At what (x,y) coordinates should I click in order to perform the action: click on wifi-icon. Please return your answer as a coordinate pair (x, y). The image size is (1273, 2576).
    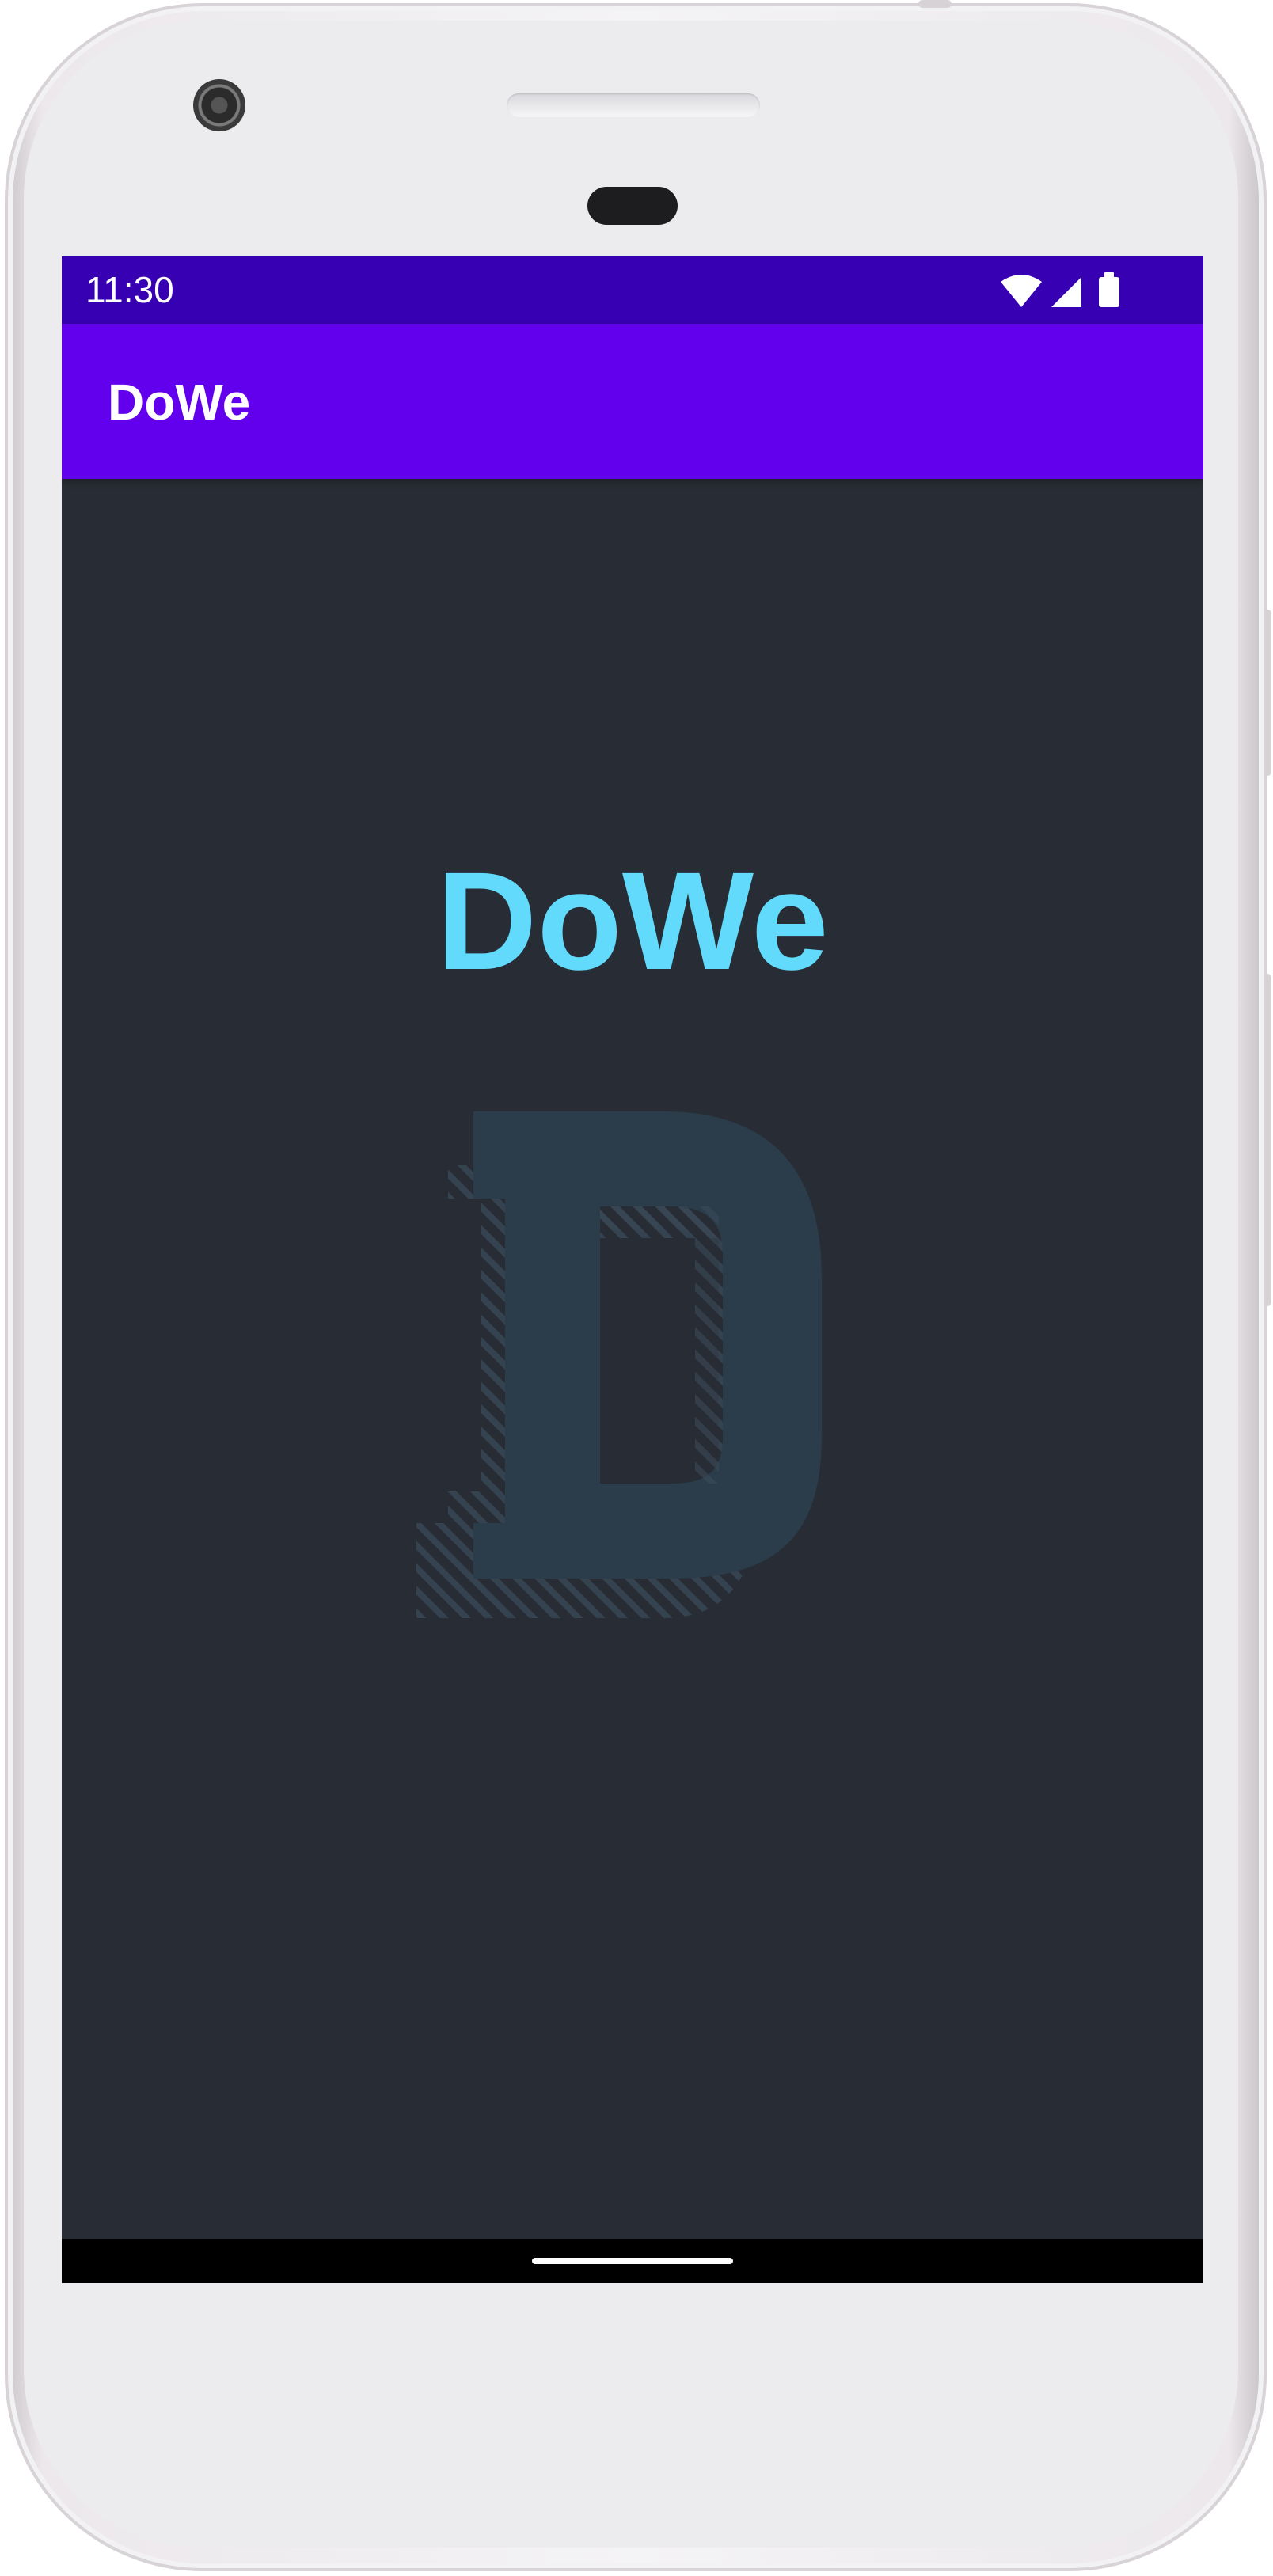
    Looking at the image, I should click on (1021, 291).